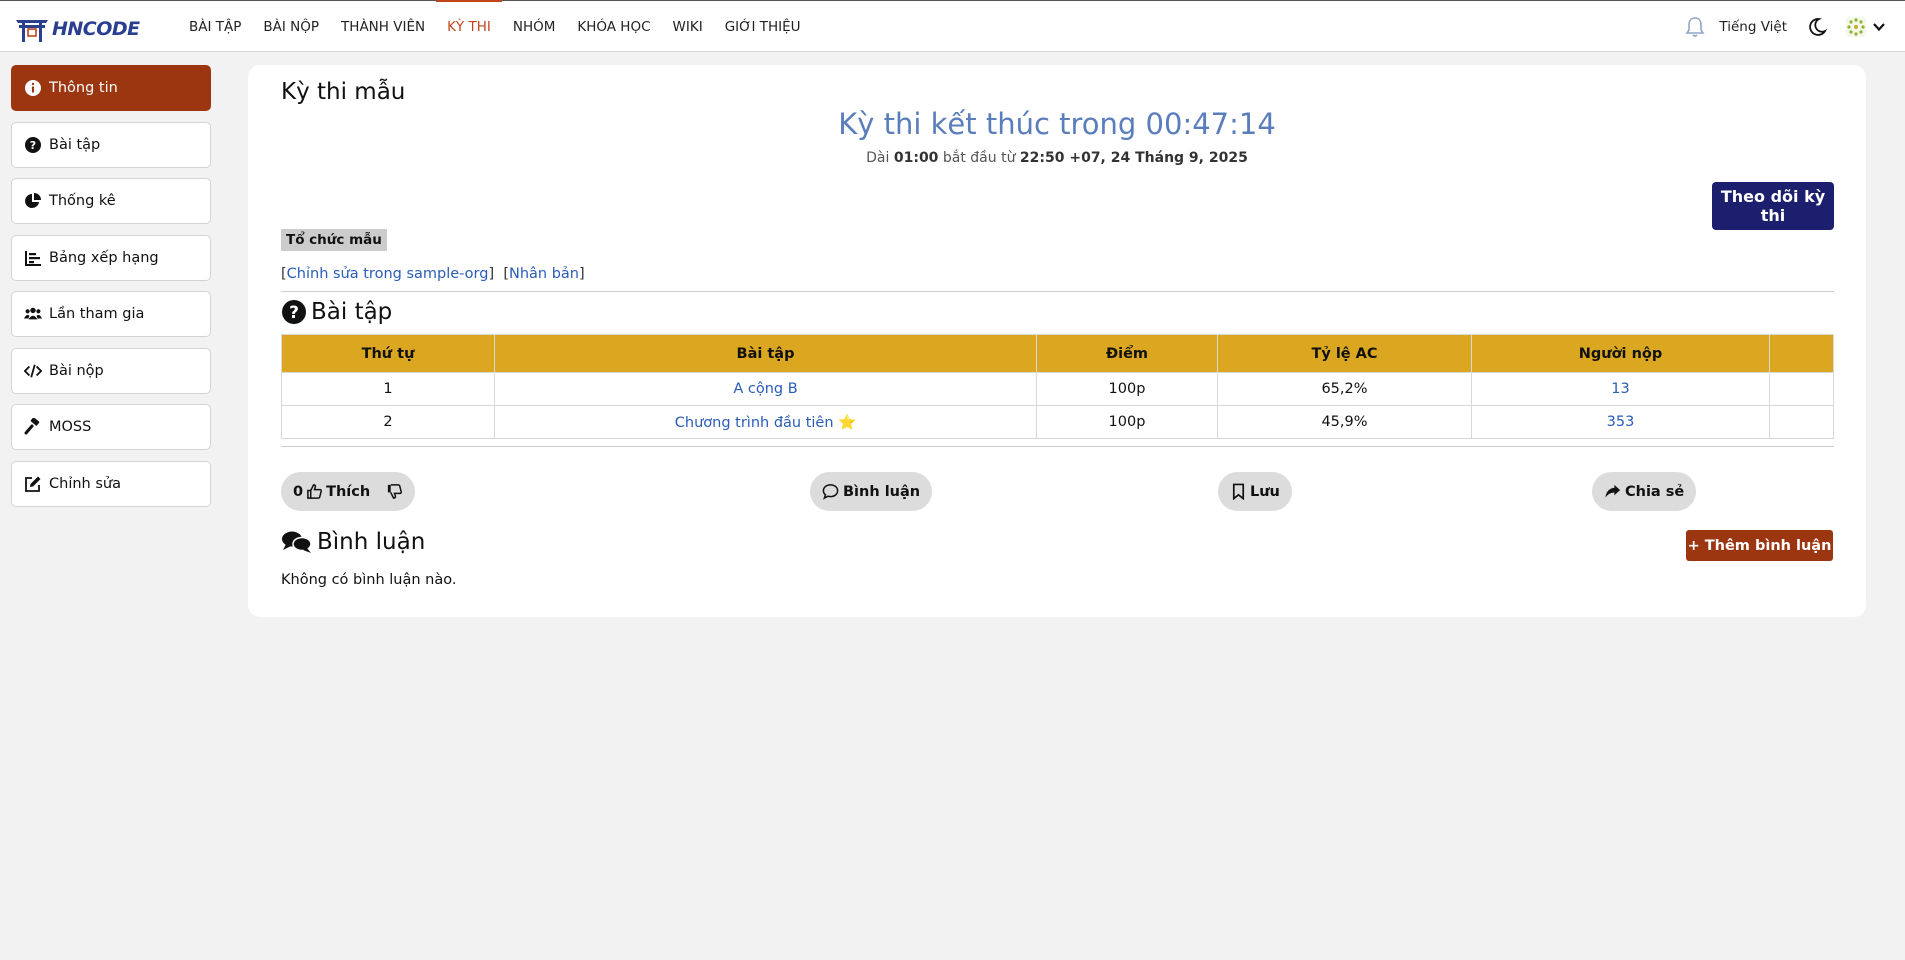  I want to click on nav-submissions: BÀI NỘP, so click(291, 26).